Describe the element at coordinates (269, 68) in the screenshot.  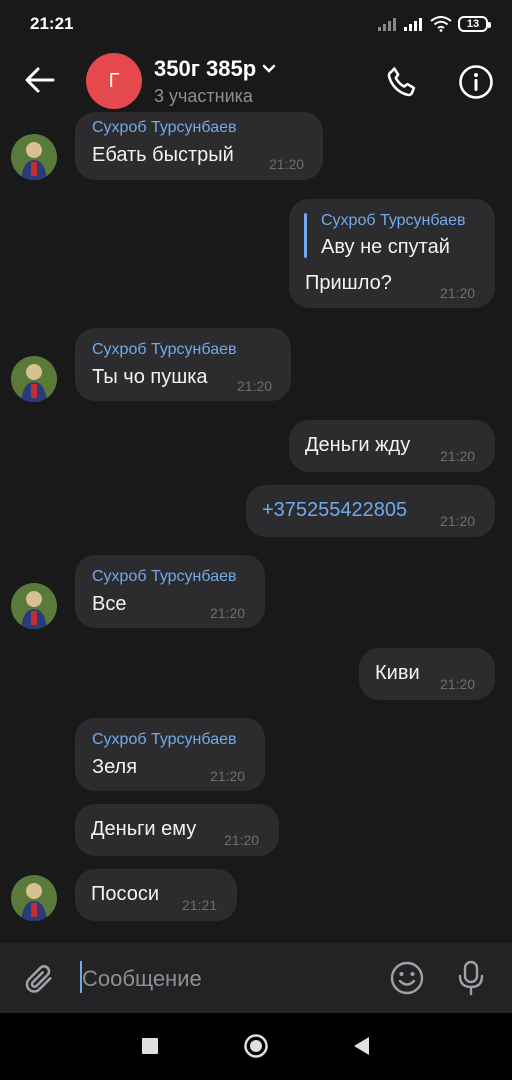
I see `chevron-down-icon` at that location.